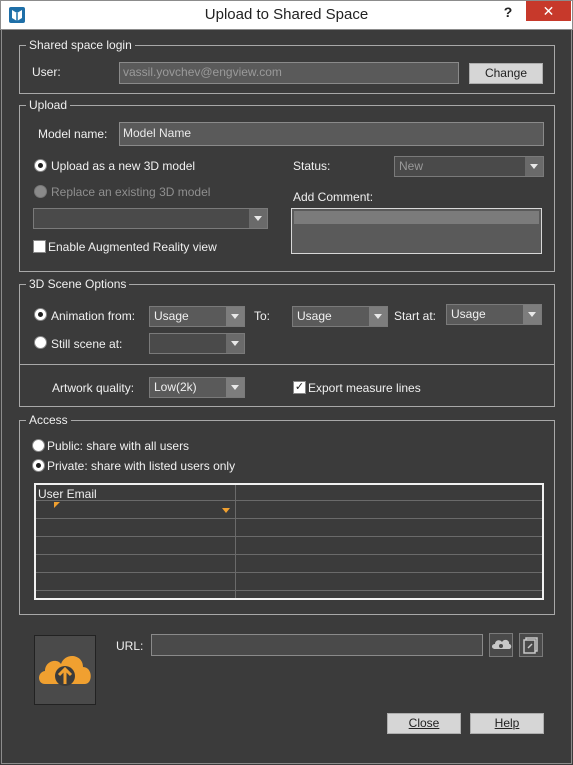  What do you see at coordinates (40, 165) in the screenshot?
I see `new-model-radio` at bounding box center [40, 165].